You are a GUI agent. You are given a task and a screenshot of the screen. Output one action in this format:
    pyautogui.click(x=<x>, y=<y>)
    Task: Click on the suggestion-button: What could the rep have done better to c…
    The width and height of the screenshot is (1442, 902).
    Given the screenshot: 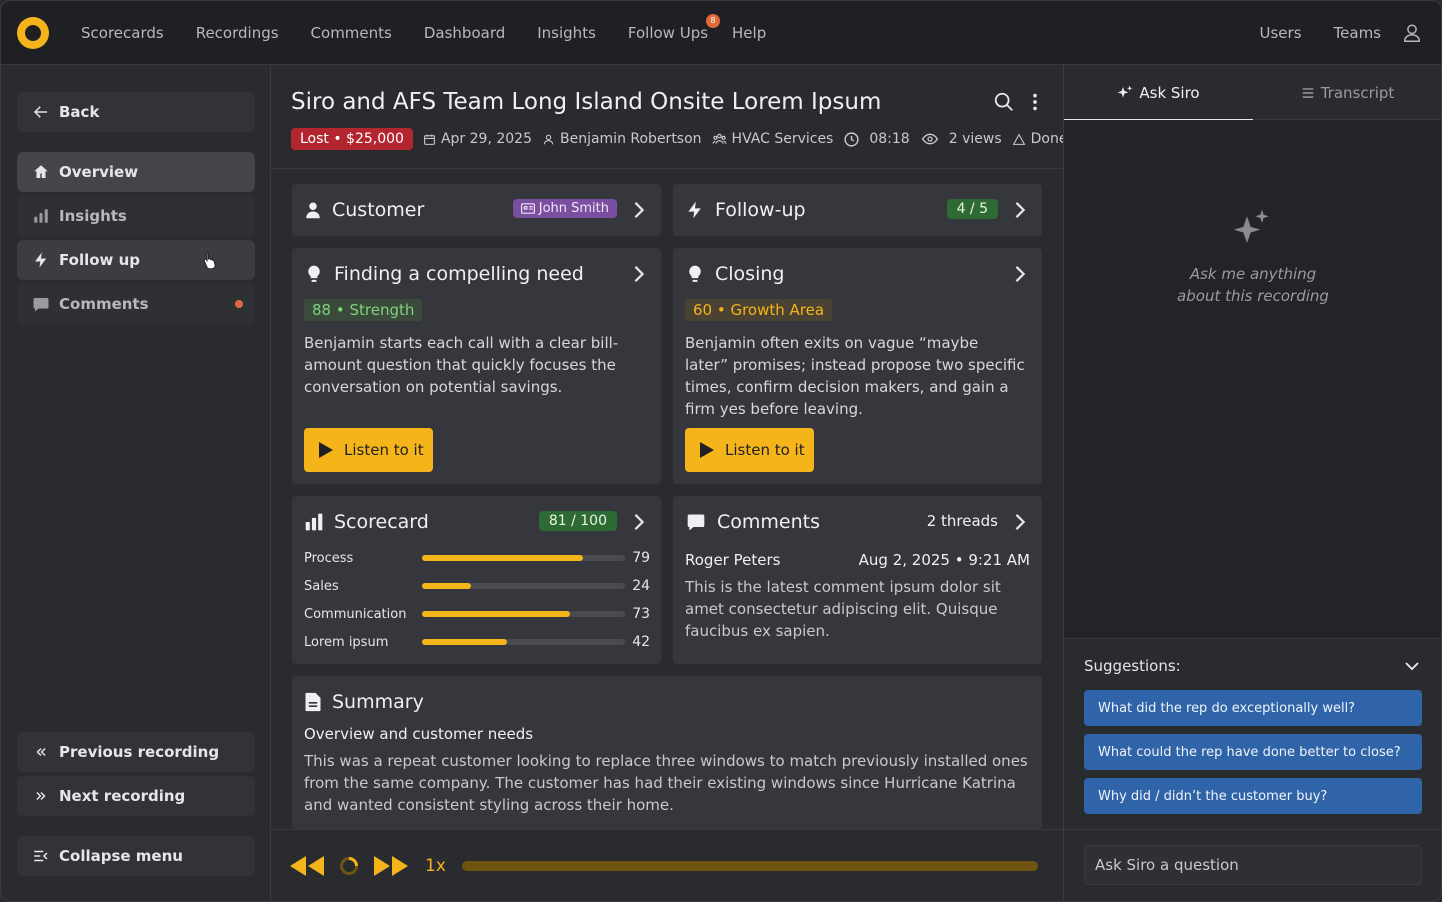 What is the action you would take?
    pyautogui.click(x=1253, y=752)
    